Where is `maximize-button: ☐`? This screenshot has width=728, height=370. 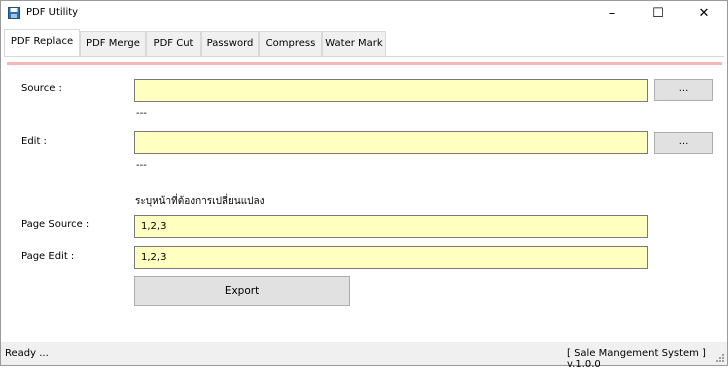 maximize-button: ☐ is located at coordinates (658, 13).